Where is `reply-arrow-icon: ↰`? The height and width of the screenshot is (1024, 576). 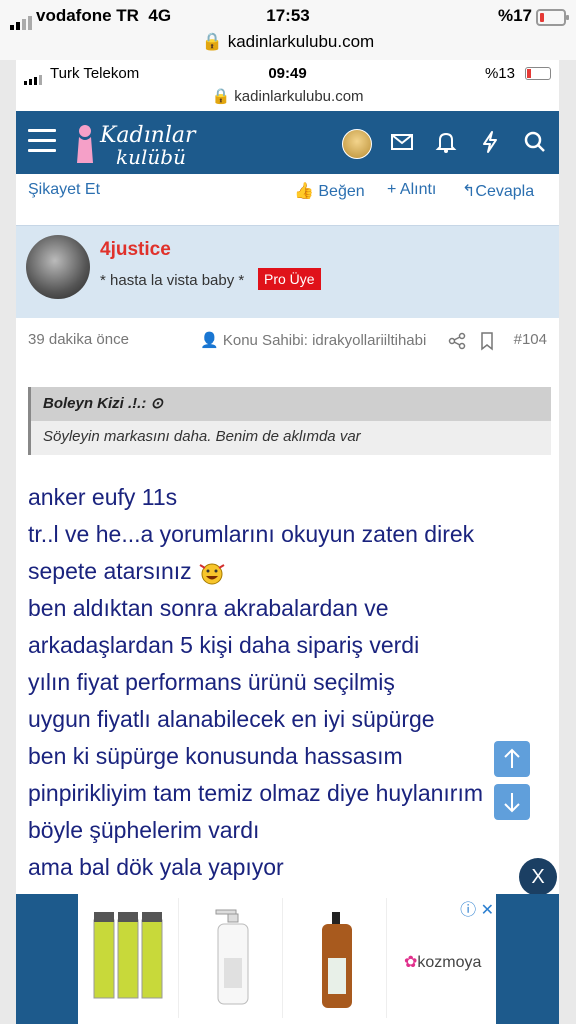
reply-arrow-icon: ↰ is located at coordinates (469, 191).